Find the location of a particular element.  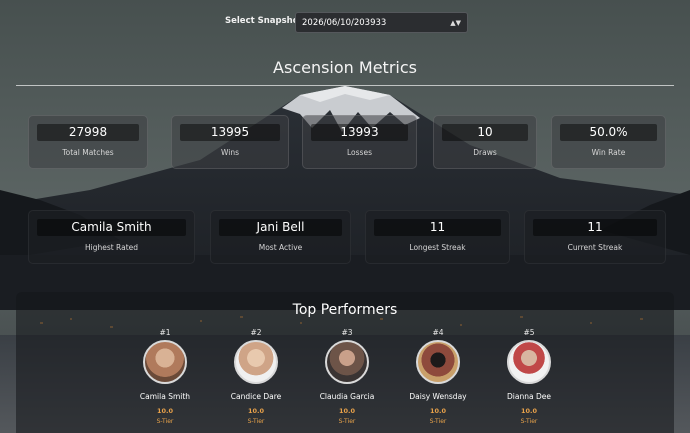

stat-card-losses: 13993 Losses is located at coordinates (359, 142).